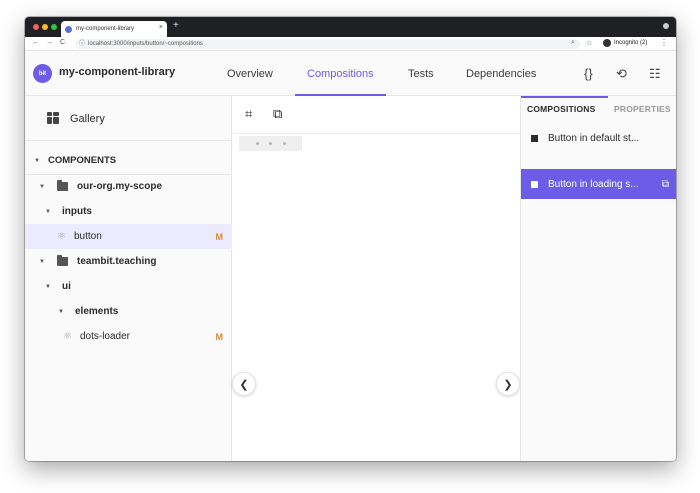 The image size is (700, 493). I want to click on code-icon: {}, so click(588, 73).